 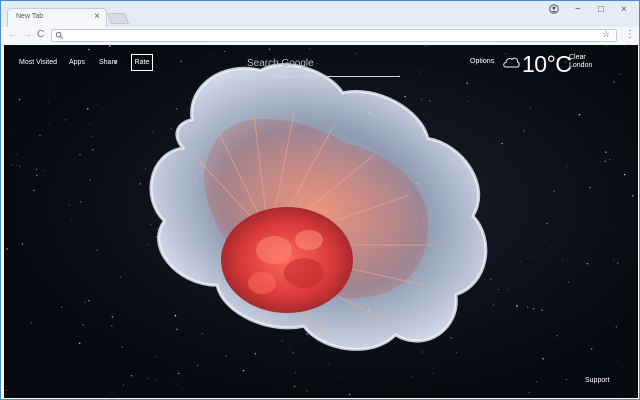 I want to click on search-icon, so click(x=59, y=35).